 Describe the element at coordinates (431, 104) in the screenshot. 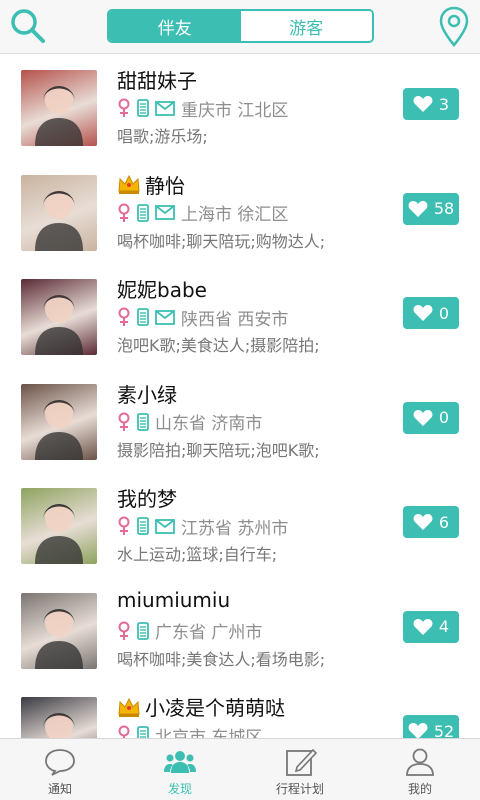

I see `like-button: 3` at that location.